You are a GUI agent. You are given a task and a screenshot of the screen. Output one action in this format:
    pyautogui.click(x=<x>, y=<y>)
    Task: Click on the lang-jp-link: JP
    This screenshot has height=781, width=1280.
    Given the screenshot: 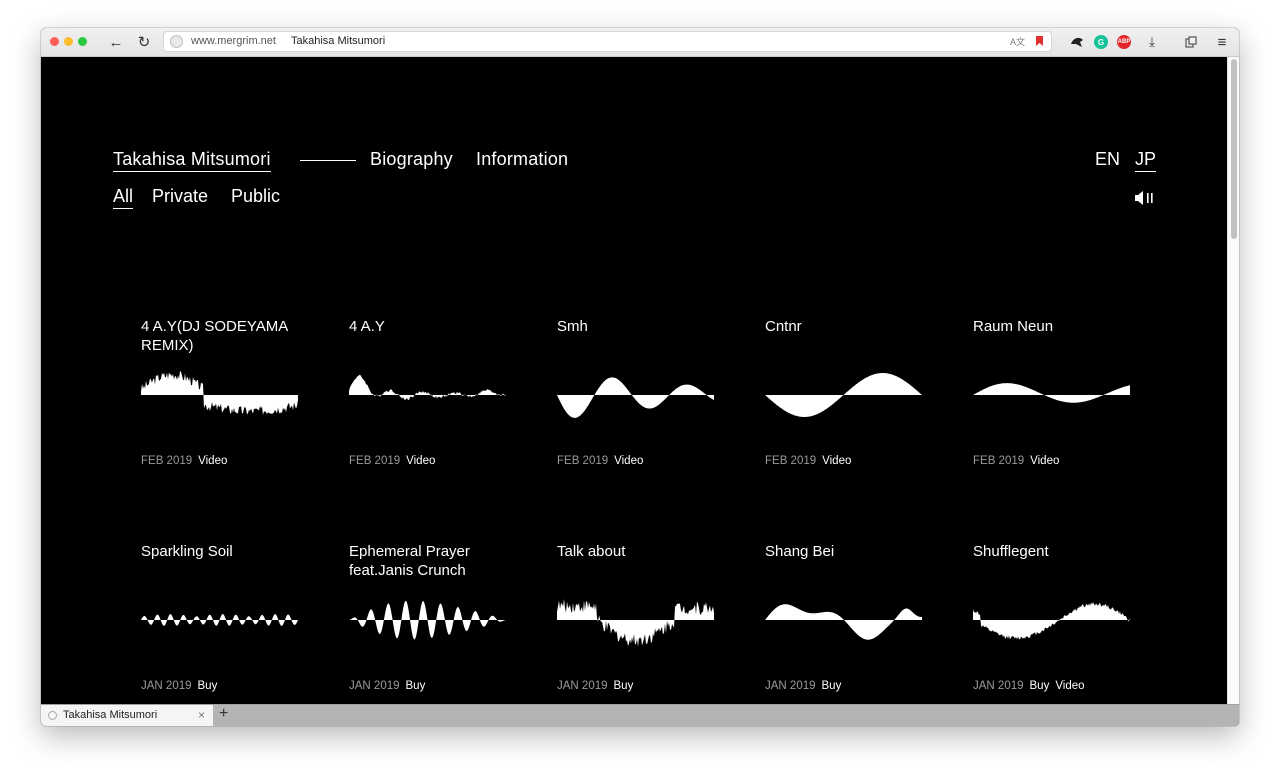 What is the action you would take?
    pyautogui.click(x=1146, y=160)
    